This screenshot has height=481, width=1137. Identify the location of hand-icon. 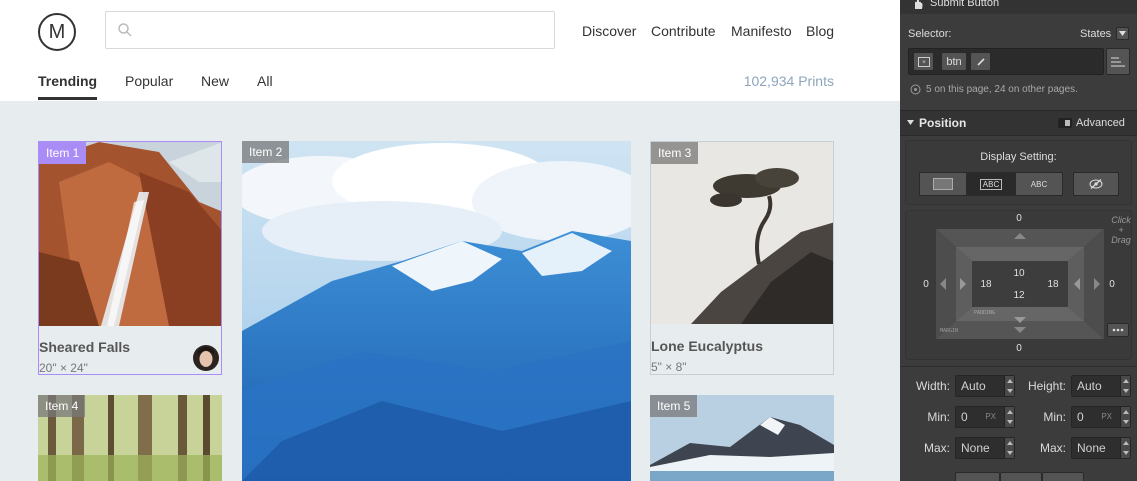
(919, 4).